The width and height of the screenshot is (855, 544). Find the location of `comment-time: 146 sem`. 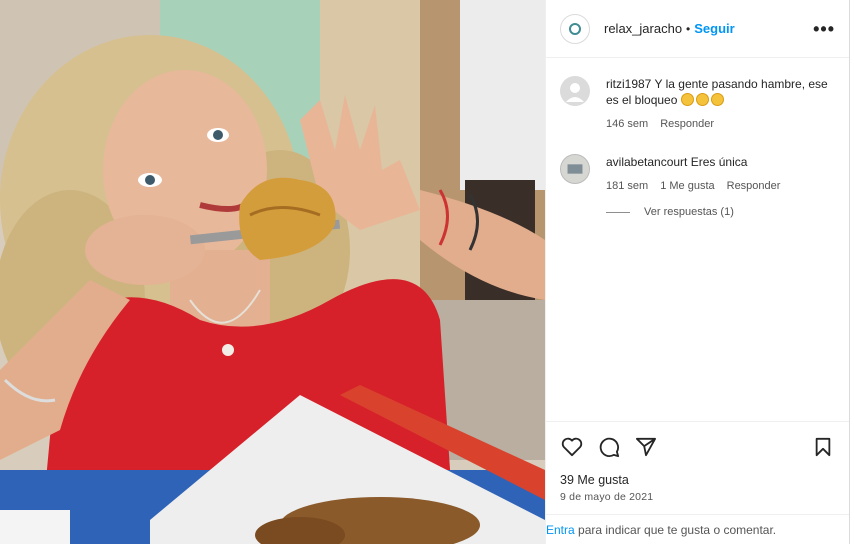

comment-time: 146 sem is located at coordinates (627, 124).